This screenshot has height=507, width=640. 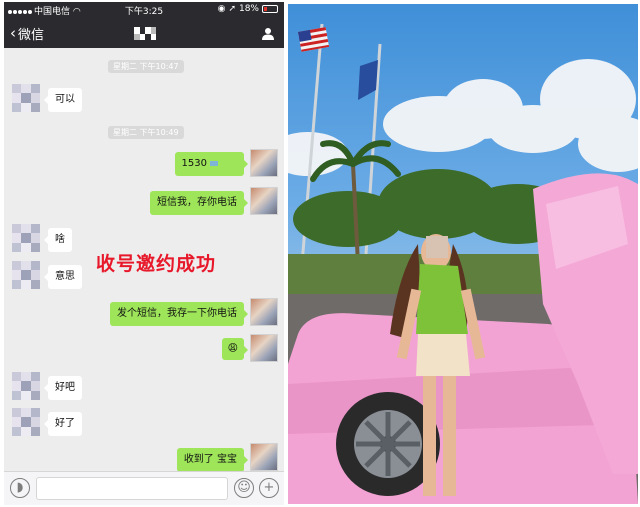 I want to click on timestamp: 星期二 下午10:47, so click(x=146, y=66).